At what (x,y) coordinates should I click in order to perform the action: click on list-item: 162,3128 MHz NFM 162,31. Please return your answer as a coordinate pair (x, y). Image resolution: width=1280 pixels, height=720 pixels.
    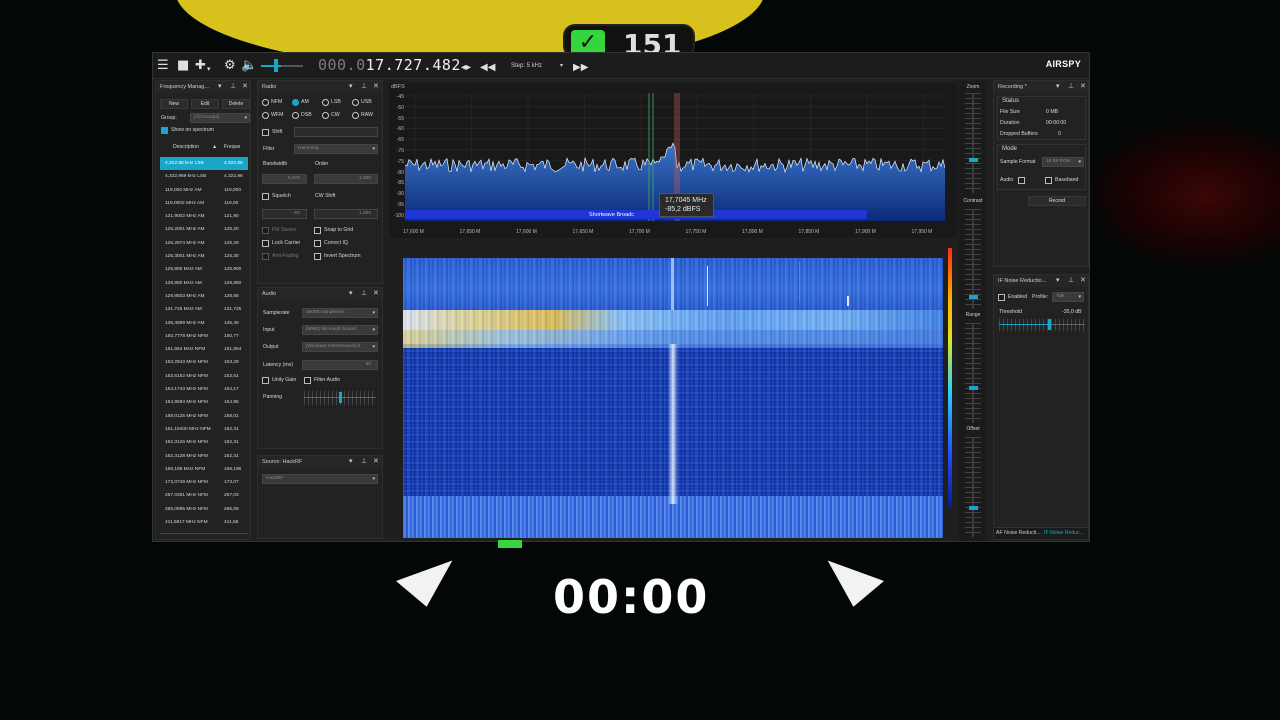
    Looking at the image, I should click on (204, 456).